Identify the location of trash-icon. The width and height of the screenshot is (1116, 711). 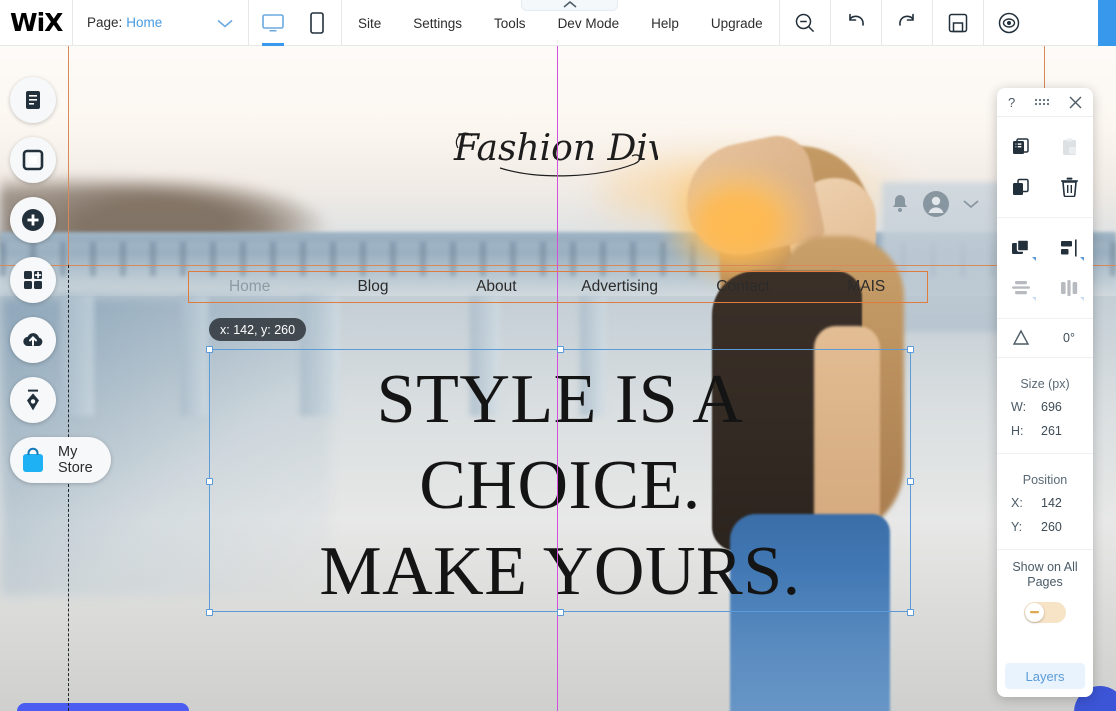
(1069, 187).